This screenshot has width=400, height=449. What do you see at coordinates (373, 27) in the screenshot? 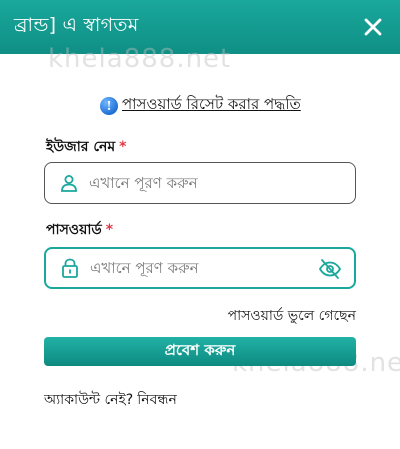
I see `close-icon` at bounding box center [373, 27].